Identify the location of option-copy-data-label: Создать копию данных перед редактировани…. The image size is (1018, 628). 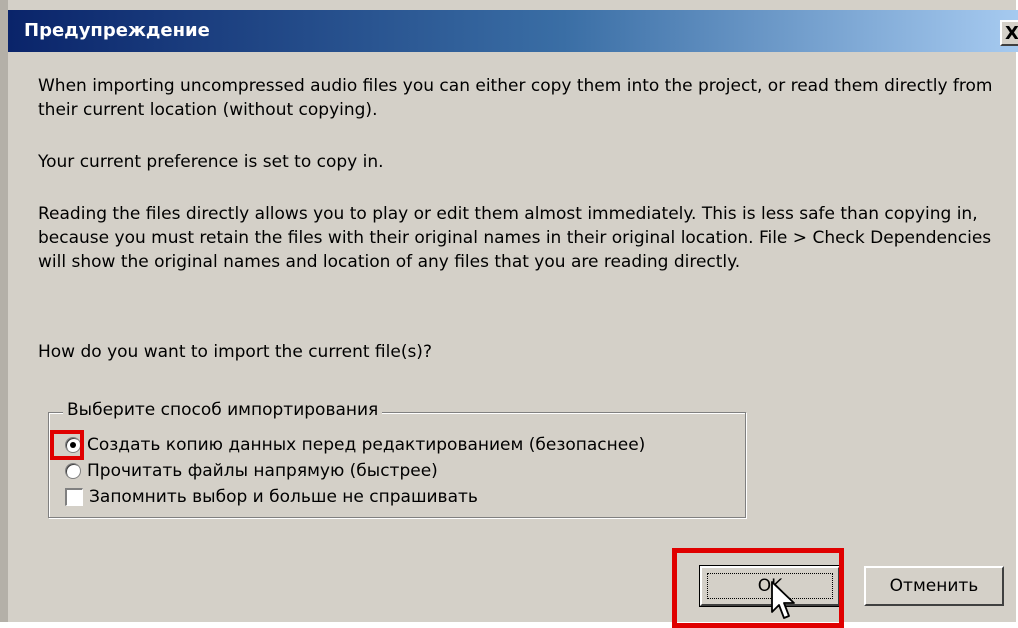
(366, 445).